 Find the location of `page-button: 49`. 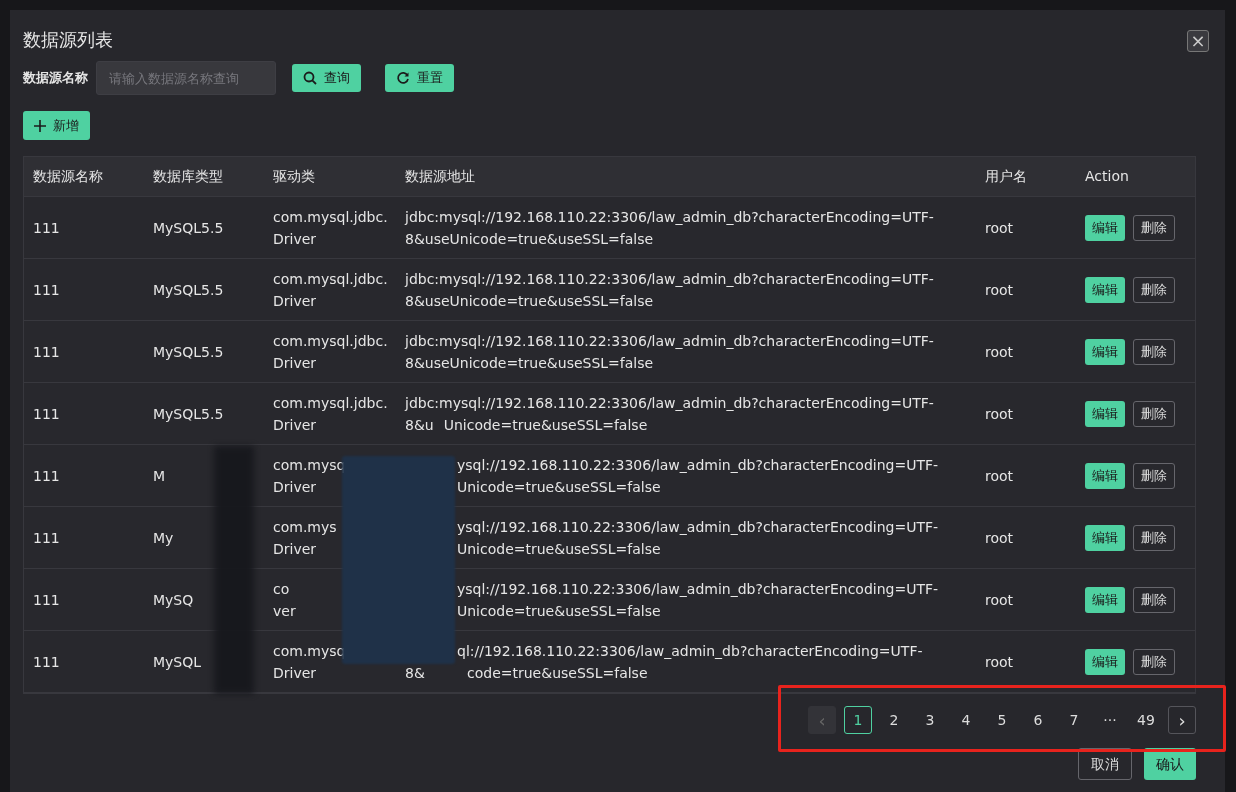

page-button: 49 is located at coordinates (1146, 720).